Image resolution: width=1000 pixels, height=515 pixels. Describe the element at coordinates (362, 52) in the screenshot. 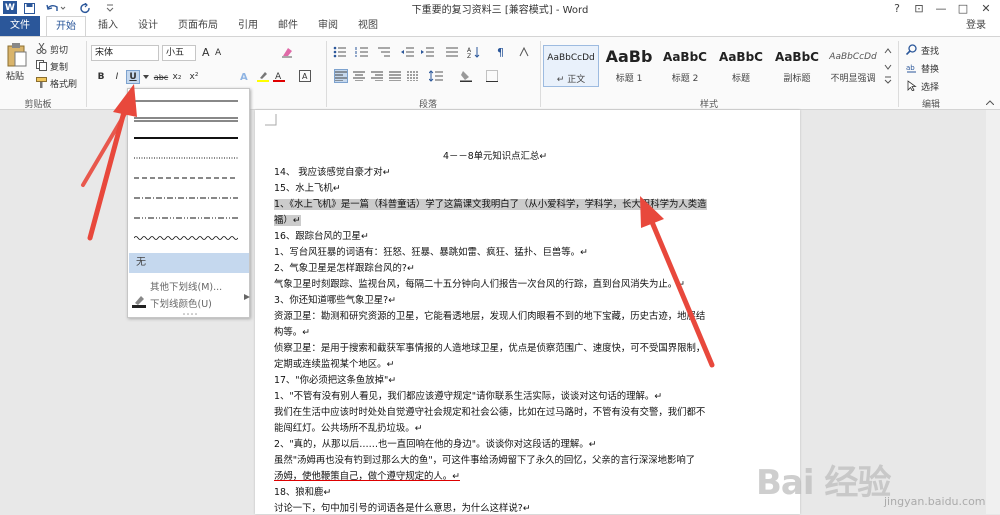

I see `numbering-icon` at that location.